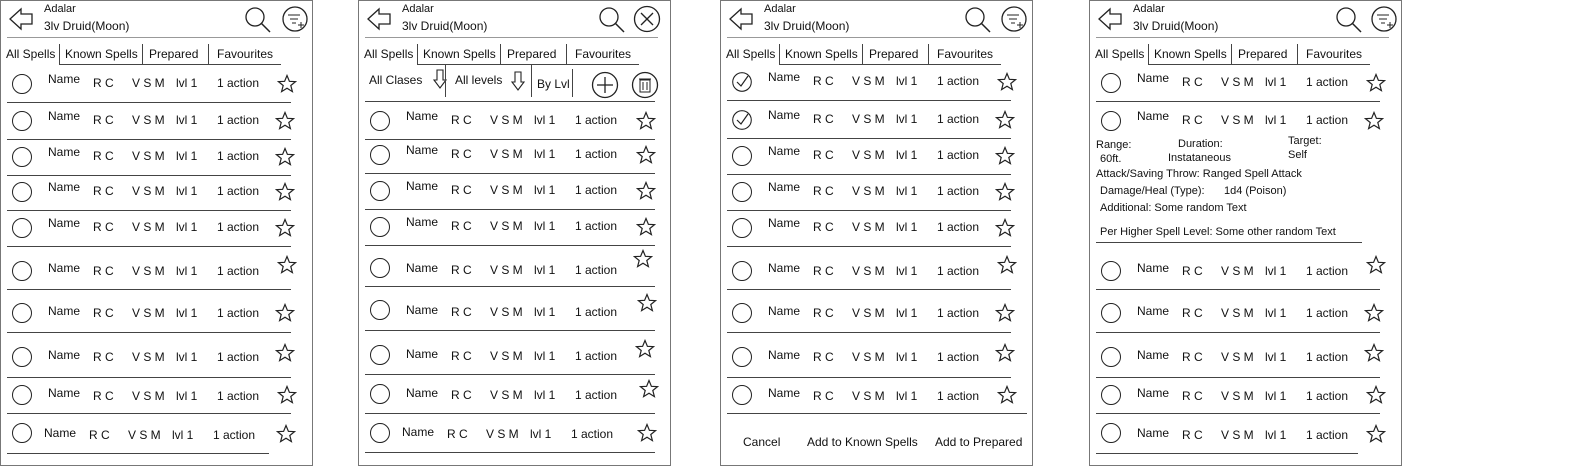 This screenshot has width=1595, height=475. What do you see at coordinates (408, 84) in the screenshot?
I see `class-filter-dropdown: All Clases` at bounding box center [408, 84].